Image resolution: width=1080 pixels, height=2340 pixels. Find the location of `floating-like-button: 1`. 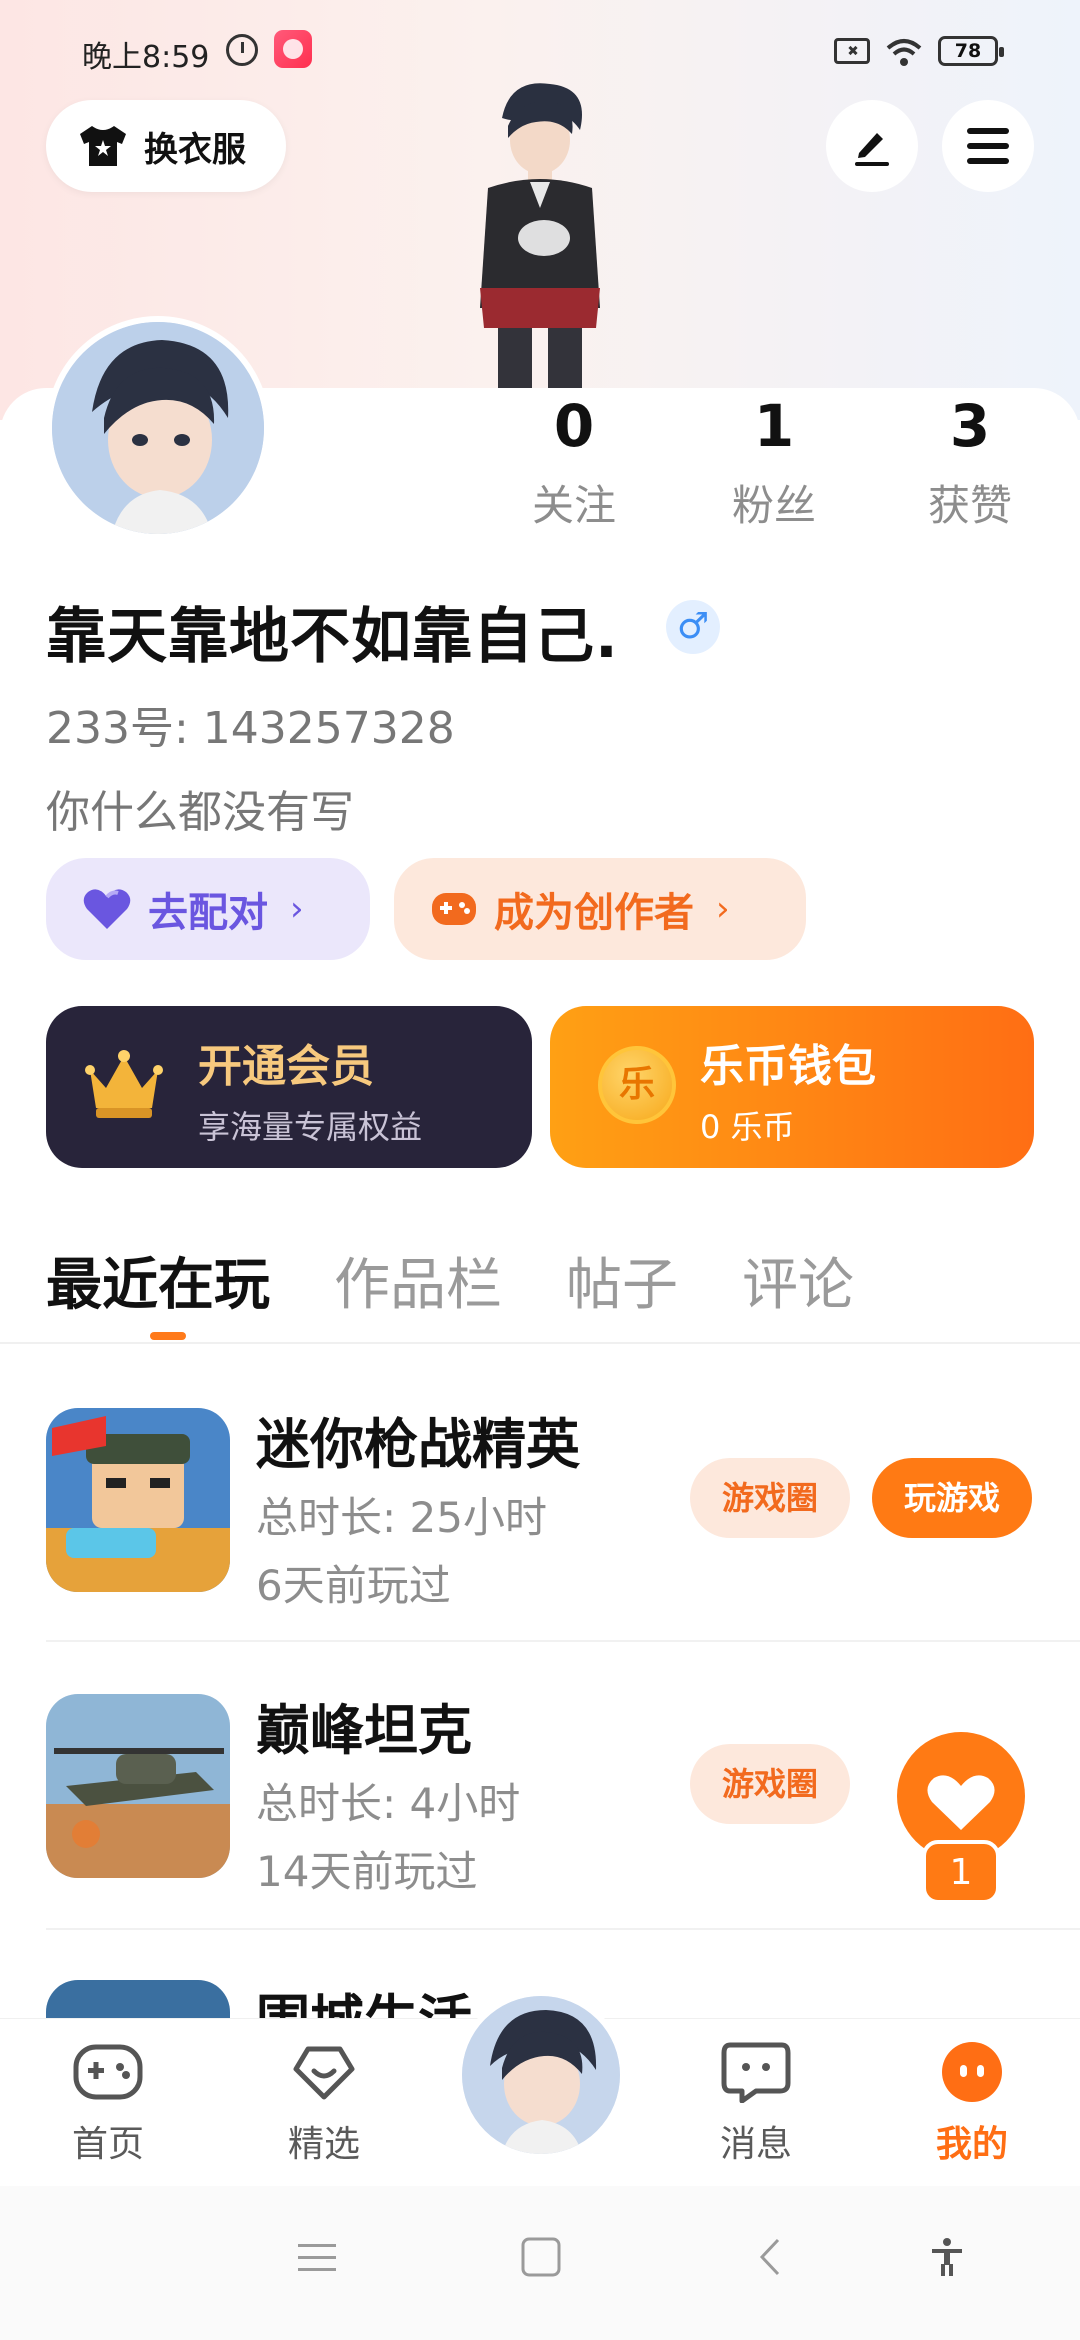

floating-like-button: 1 is located at coordinates (961, 1820).